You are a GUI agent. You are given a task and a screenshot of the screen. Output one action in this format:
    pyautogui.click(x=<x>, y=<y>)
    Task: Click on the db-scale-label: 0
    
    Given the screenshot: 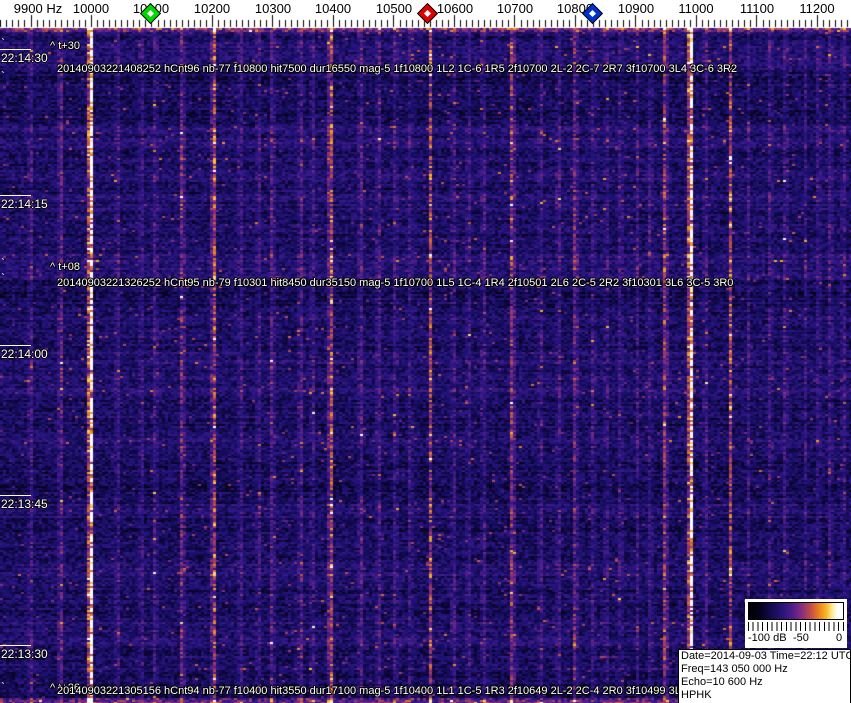 What is the action you would take?
    pyautogui.click(x=839, y=638)
    